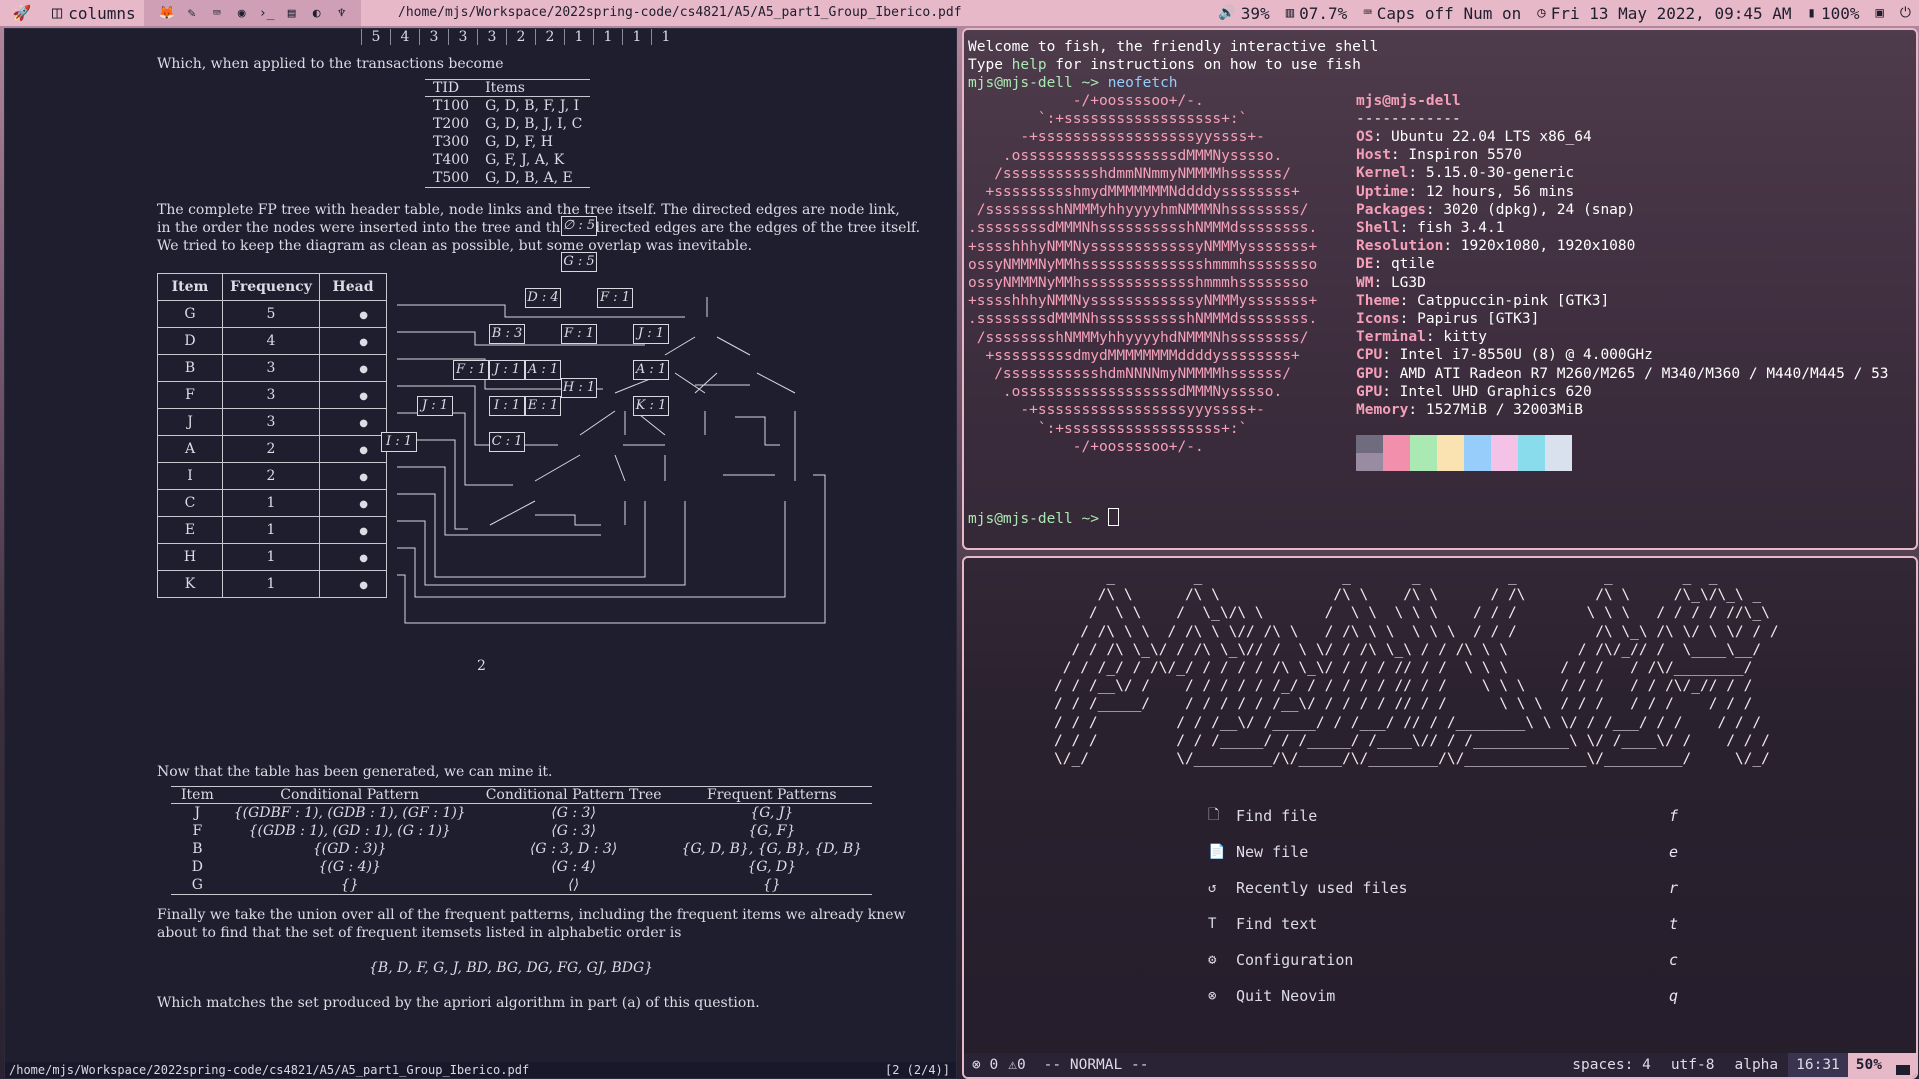  I want to click on ascii-art-line: -/+oossssoo+/-., so click(1086, 446).